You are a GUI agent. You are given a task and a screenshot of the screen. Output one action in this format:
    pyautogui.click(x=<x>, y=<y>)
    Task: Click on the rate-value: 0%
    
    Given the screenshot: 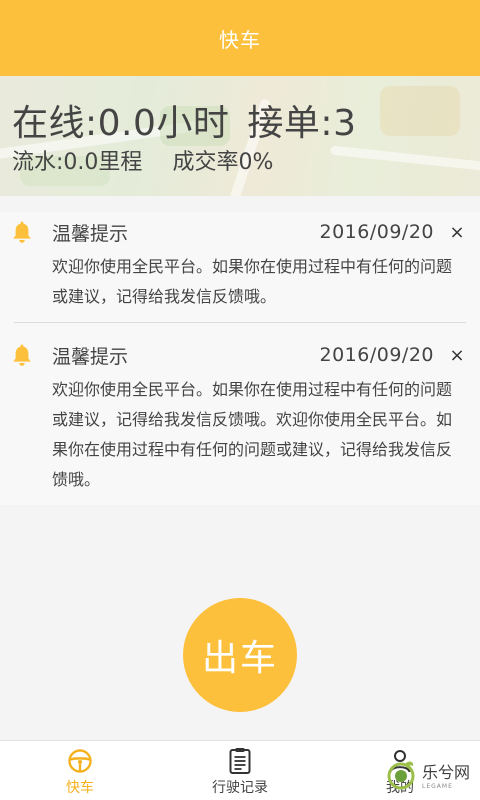 What is the action you would take?
    pyautogui.click(x=256, y=162)
    